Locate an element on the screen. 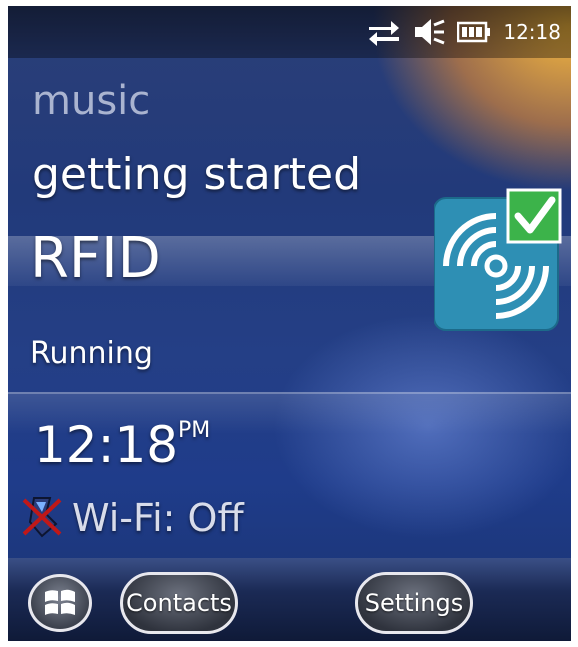 The height and width of the screenshot is (647, 578). battery-icon is located at coordinates (474, 32).